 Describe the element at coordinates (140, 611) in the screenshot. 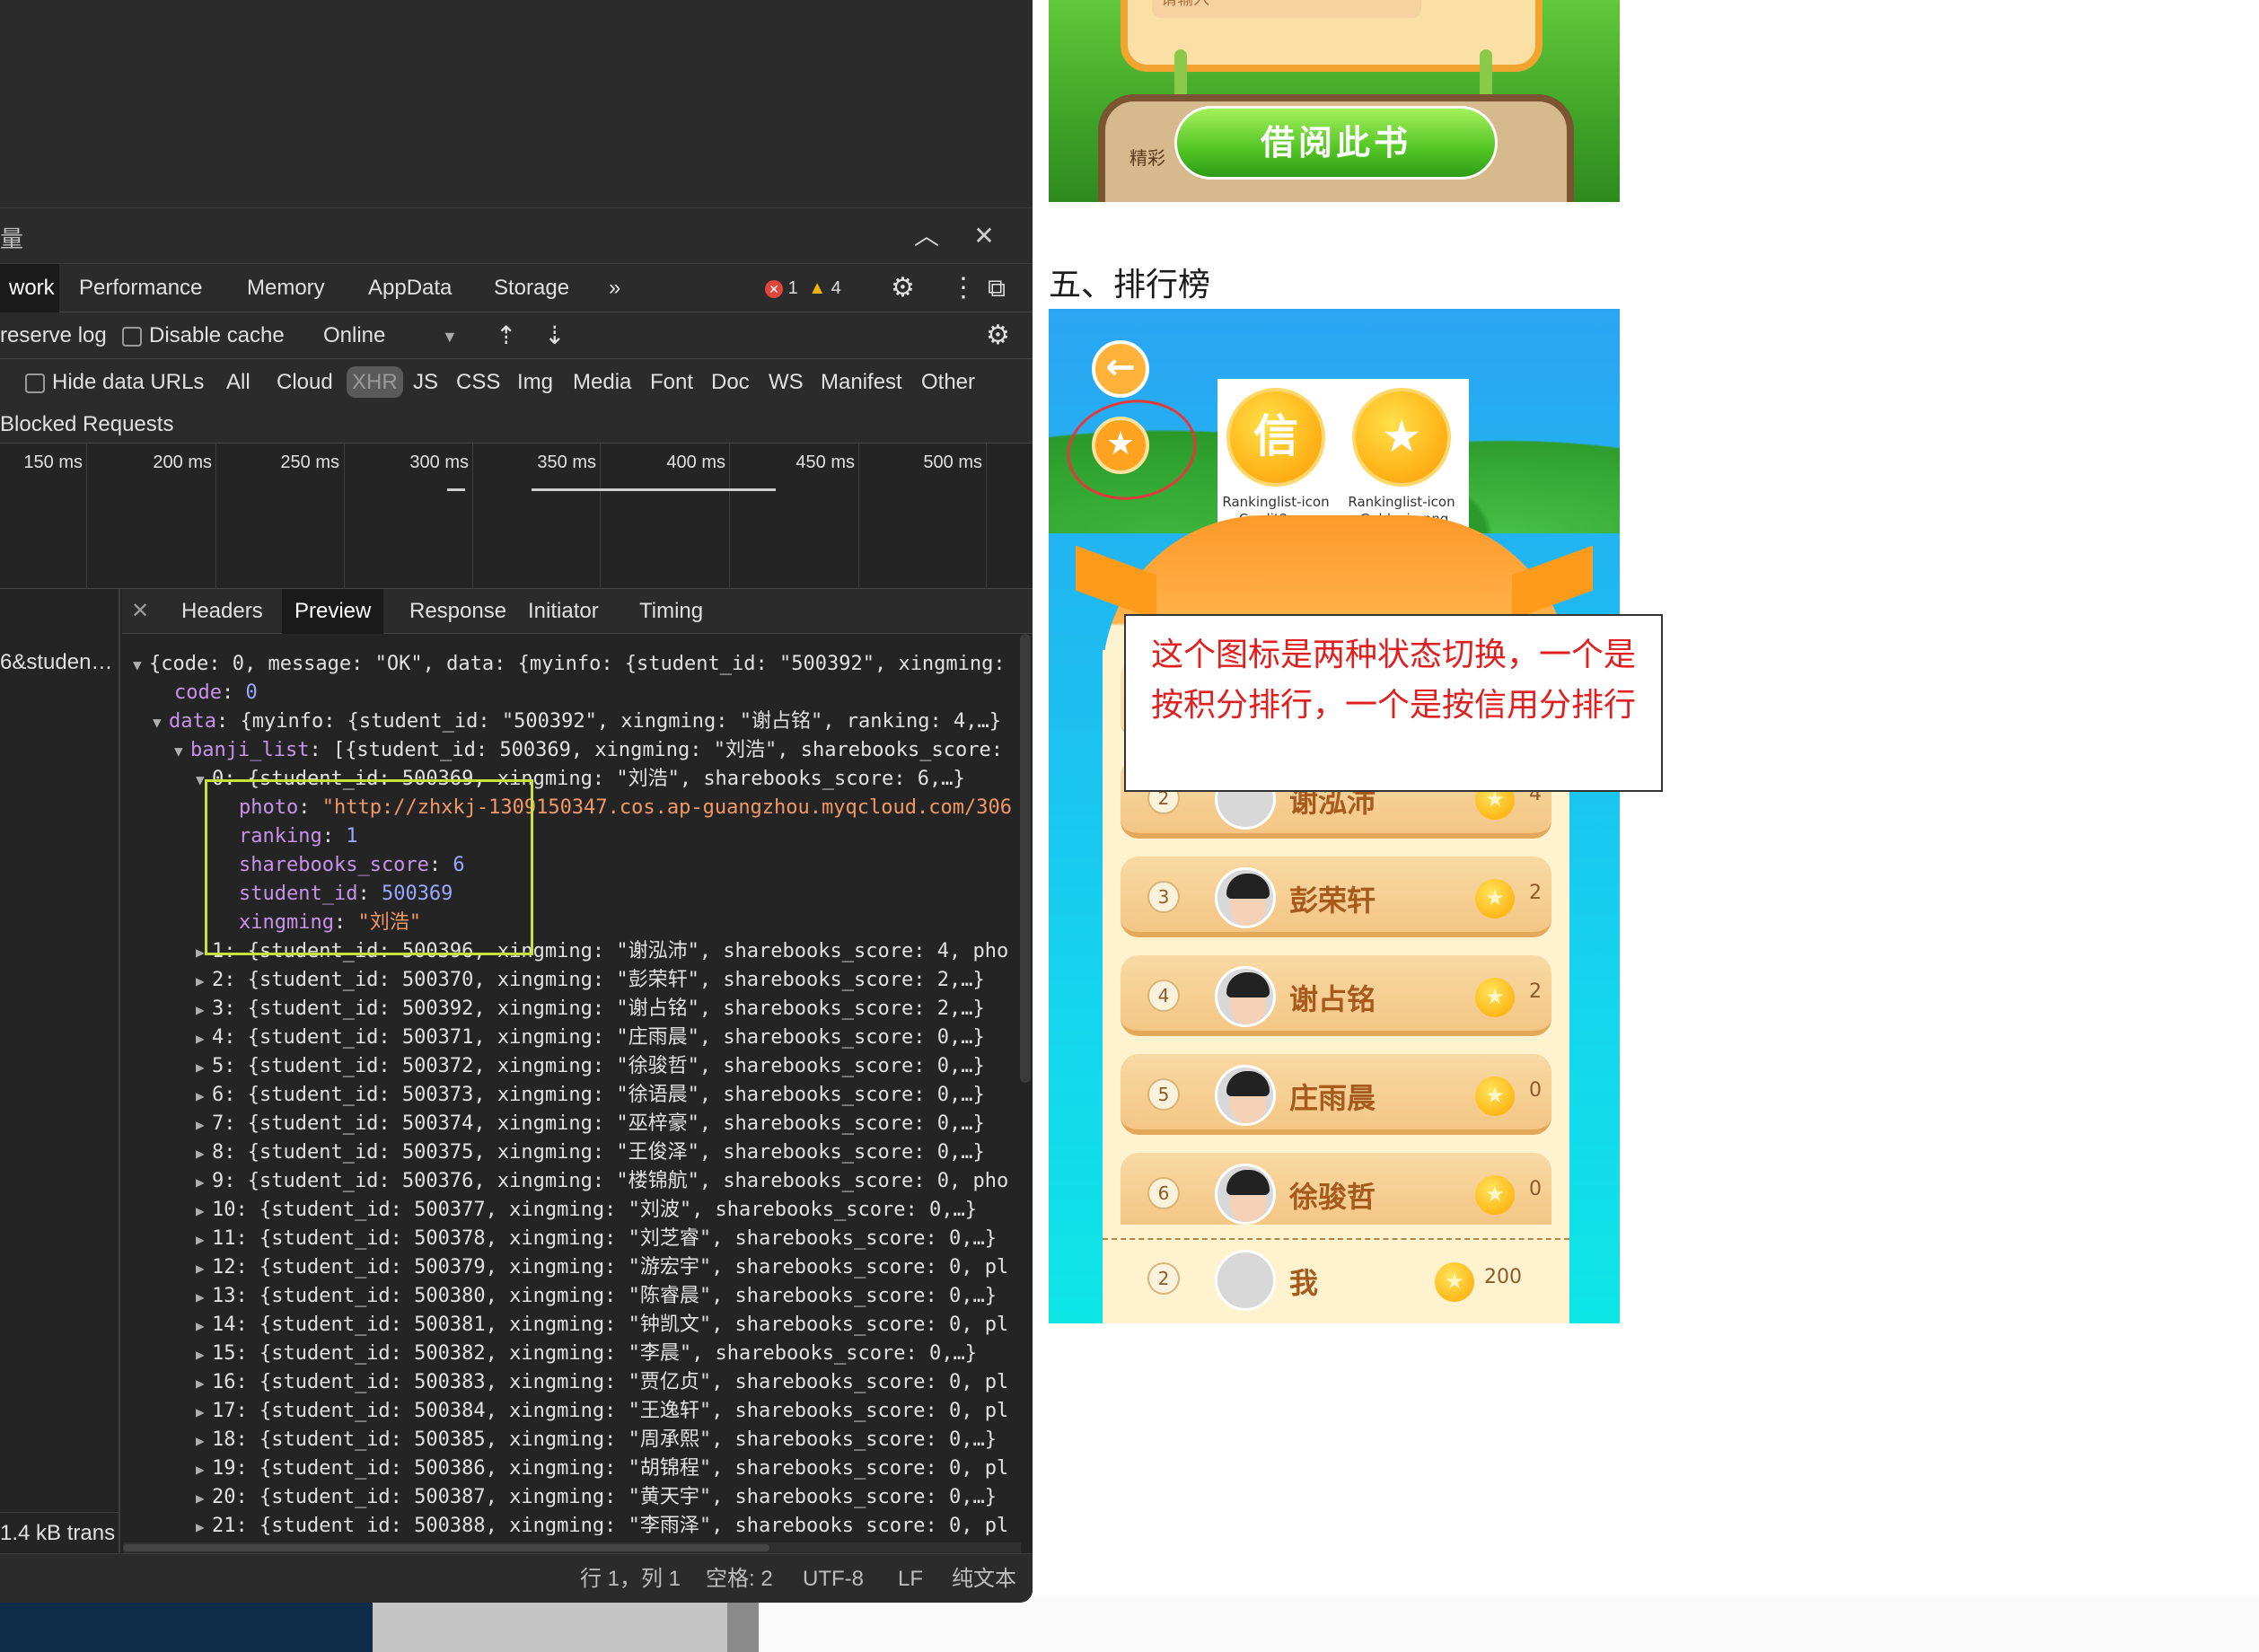

I see `close-detail-icon: ✕` at that location.